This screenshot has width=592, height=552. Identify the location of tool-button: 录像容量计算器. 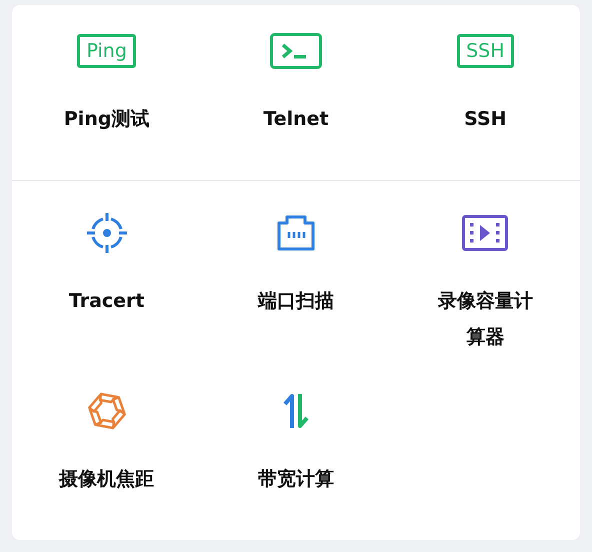
(485, 270).